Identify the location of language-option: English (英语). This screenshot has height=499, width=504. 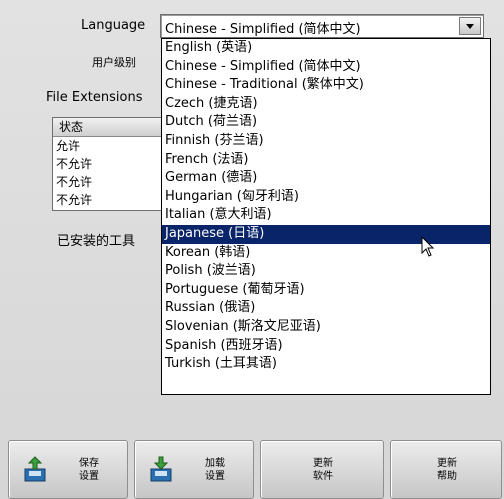
(326, 48).